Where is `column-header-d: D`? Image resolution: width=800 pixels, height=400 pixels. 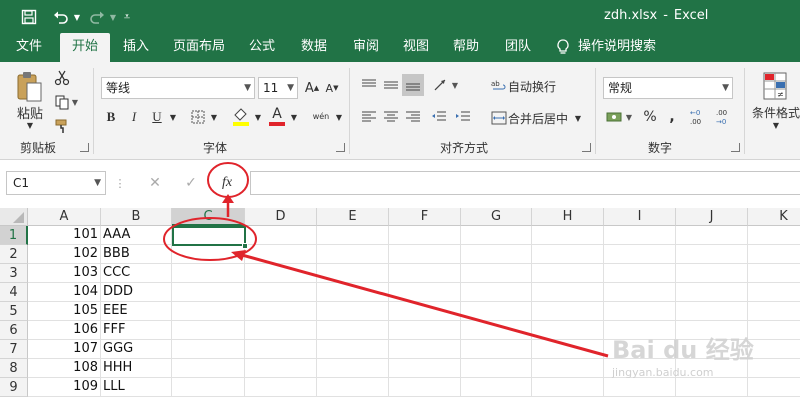
column-header-d: D is located at coordinates (281, 217).